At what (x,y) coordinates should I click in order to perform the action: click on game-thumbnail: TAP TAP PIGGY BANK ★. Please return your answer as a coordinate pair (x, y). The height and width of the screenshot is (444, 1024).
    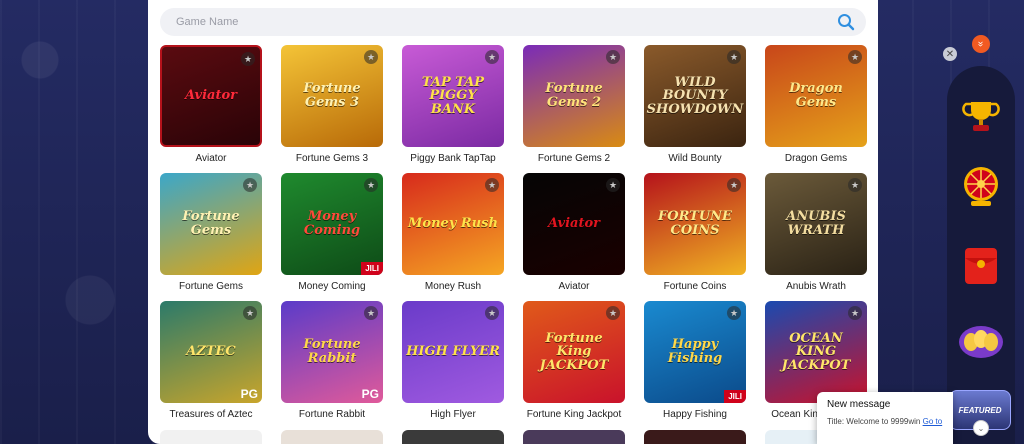
    Looking at the image, I should click on (453, 96).